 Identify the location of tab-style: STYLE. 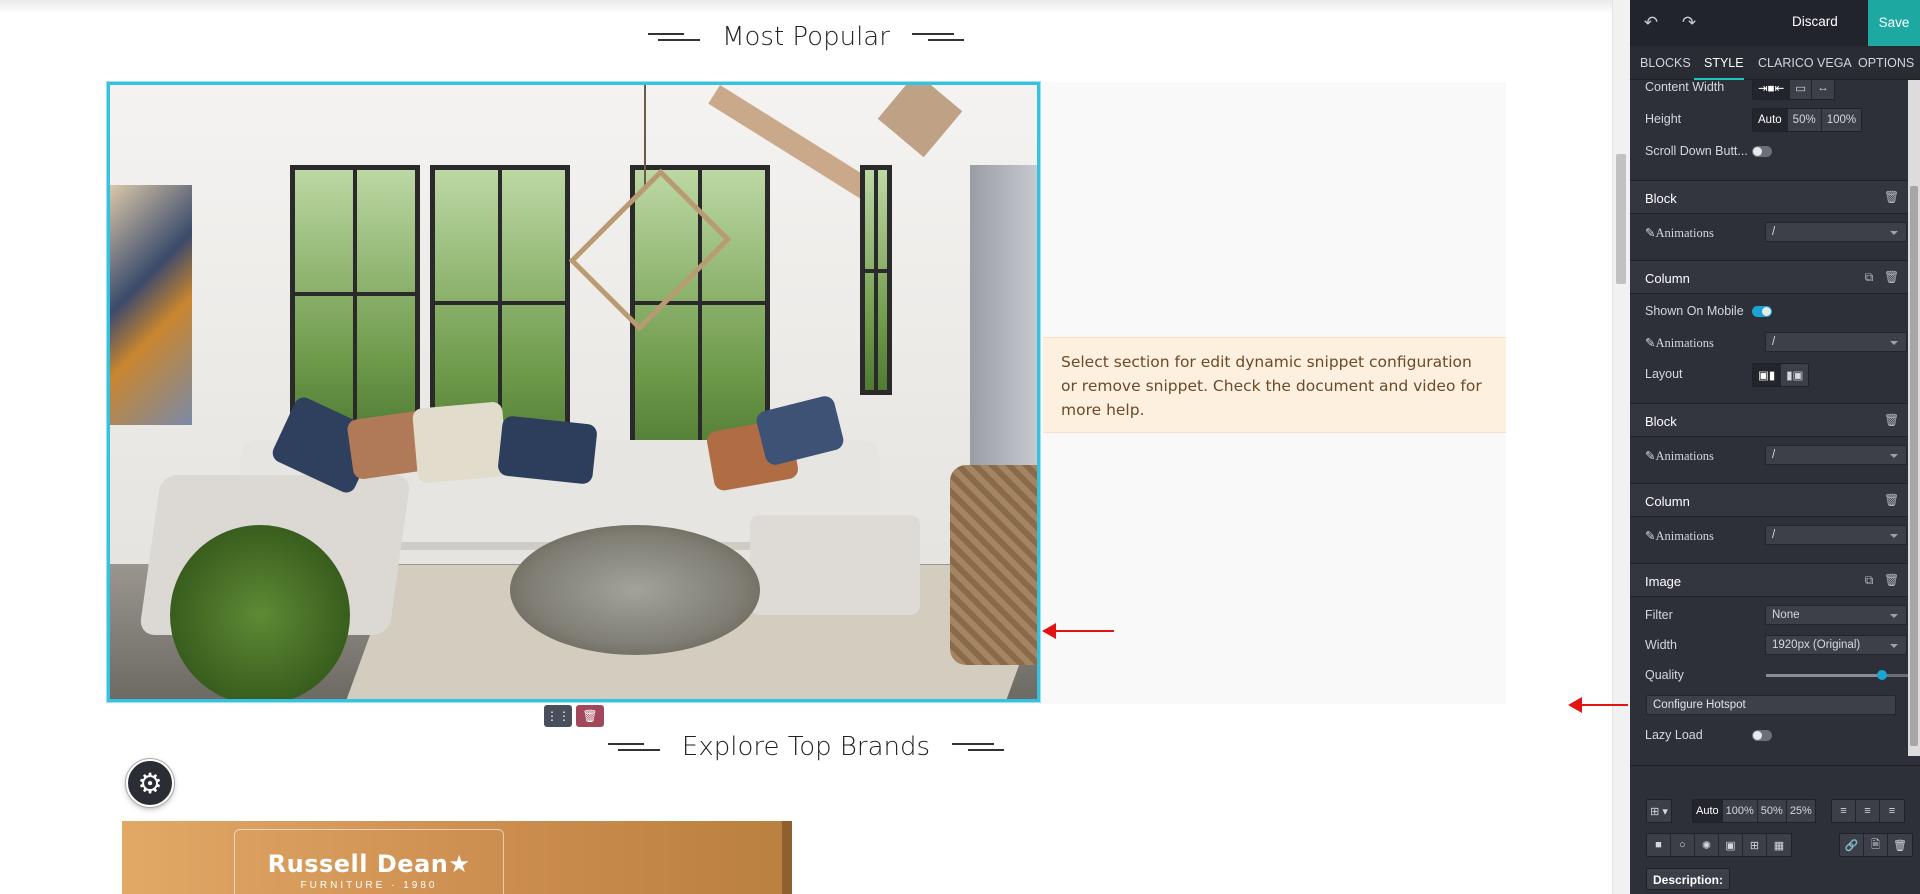
(1724, 63).